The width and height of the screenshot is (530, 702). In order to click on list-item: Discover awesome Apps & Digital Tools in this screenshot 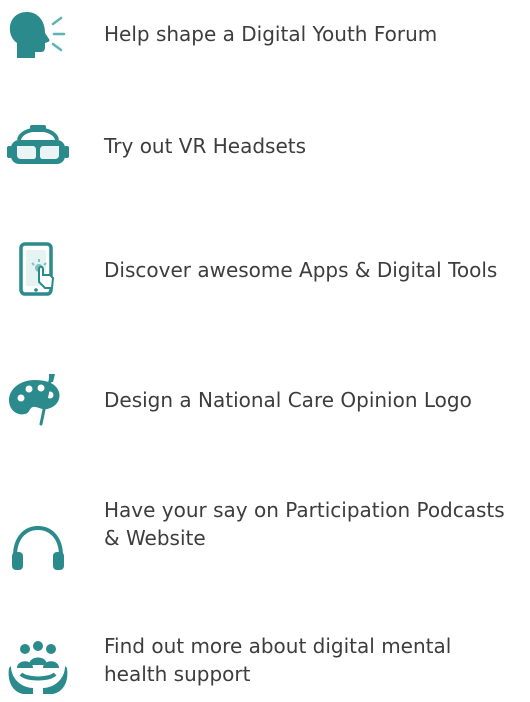, I will do `click(265, 266)`.